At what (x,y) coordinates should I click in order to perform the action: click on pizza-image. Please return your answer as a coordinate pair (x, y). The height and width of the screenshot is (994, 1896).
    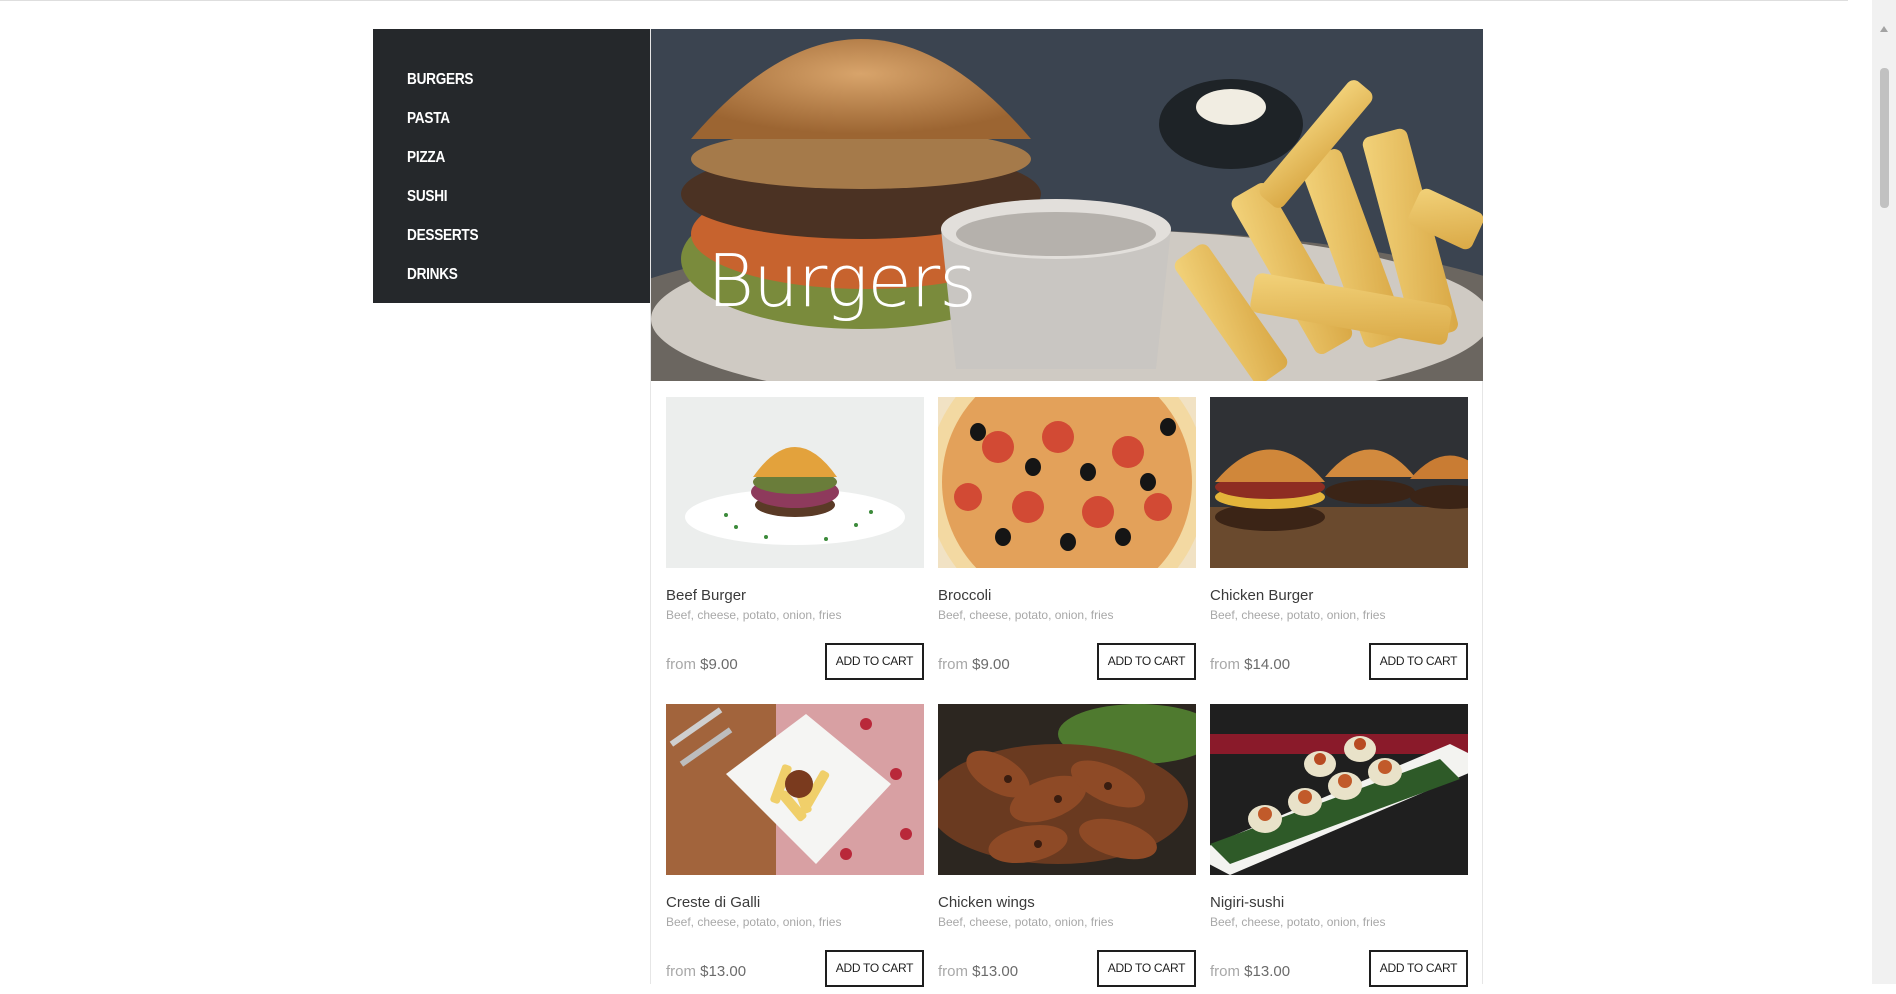
    Looking at the image, I should click on (1067, 482).